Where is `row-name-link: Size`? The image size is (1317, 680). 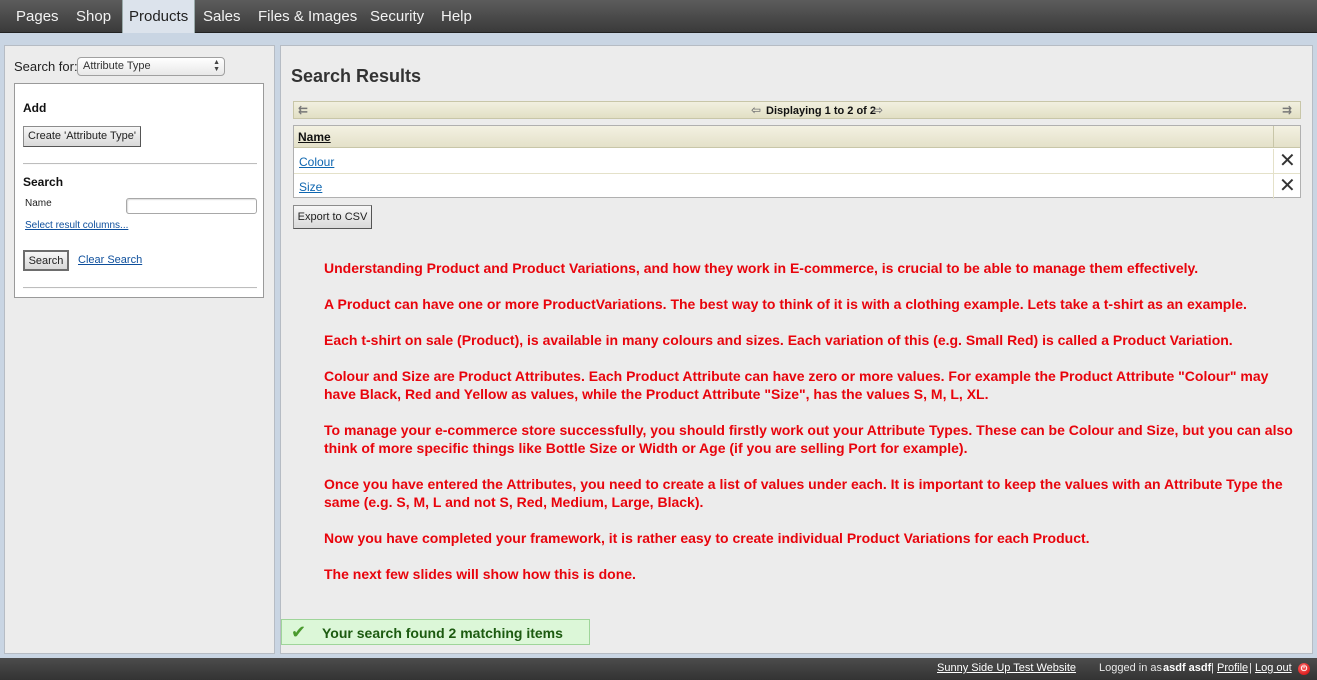
row-name-link: Size is located at coordinates (310, 187).